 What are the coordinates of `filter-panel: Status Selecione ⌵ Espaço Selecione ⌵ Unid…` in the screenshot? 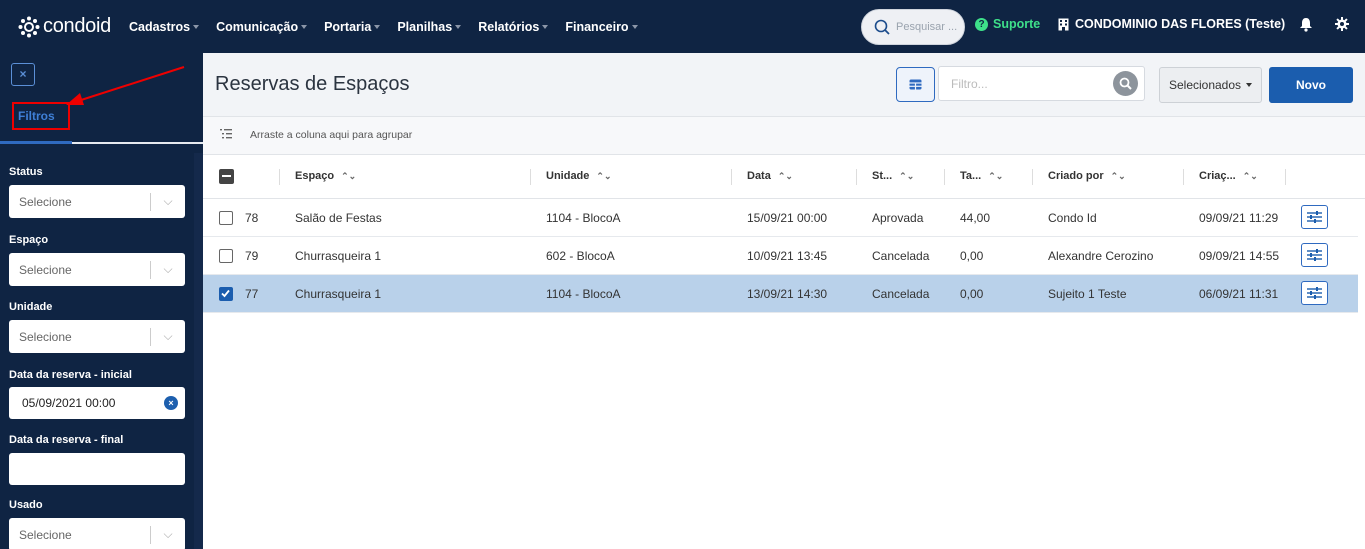 It's located at (97, 346).